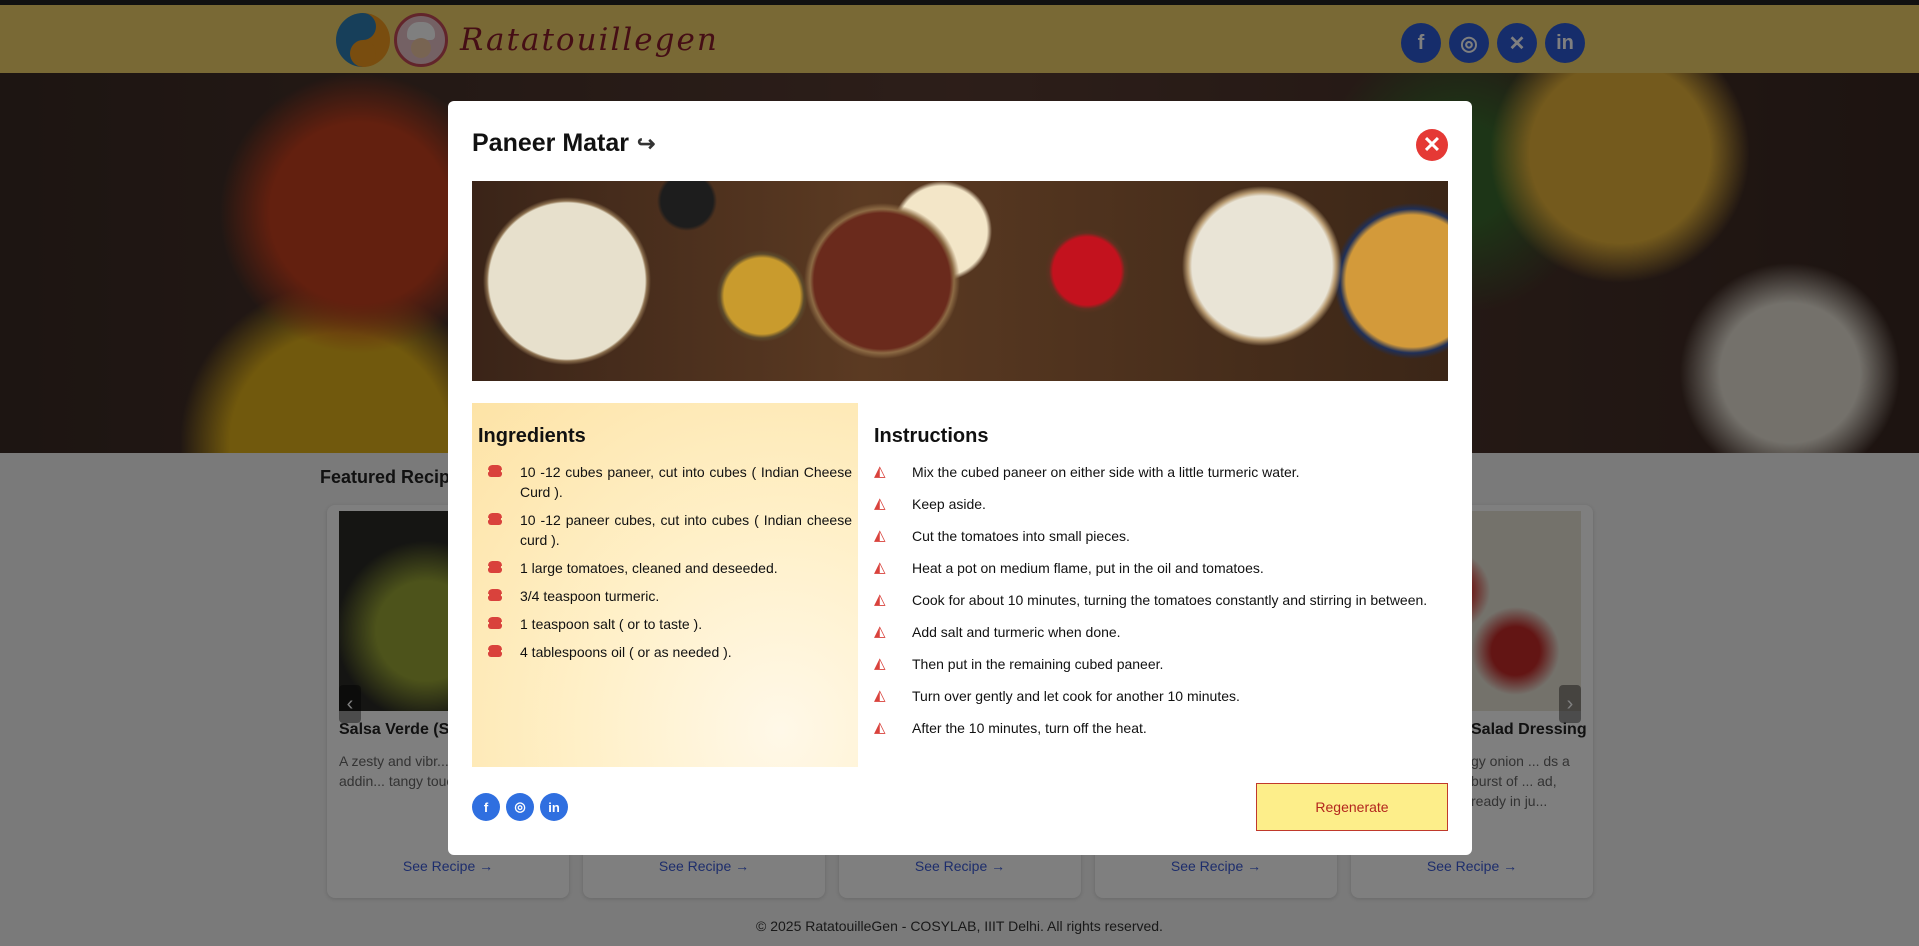 Image resolution: width=1919 pixels, height=946 pixels. Describe the element at coordinates (646, 144) in the screenshot. I see `share-icon: ↪` at that location.